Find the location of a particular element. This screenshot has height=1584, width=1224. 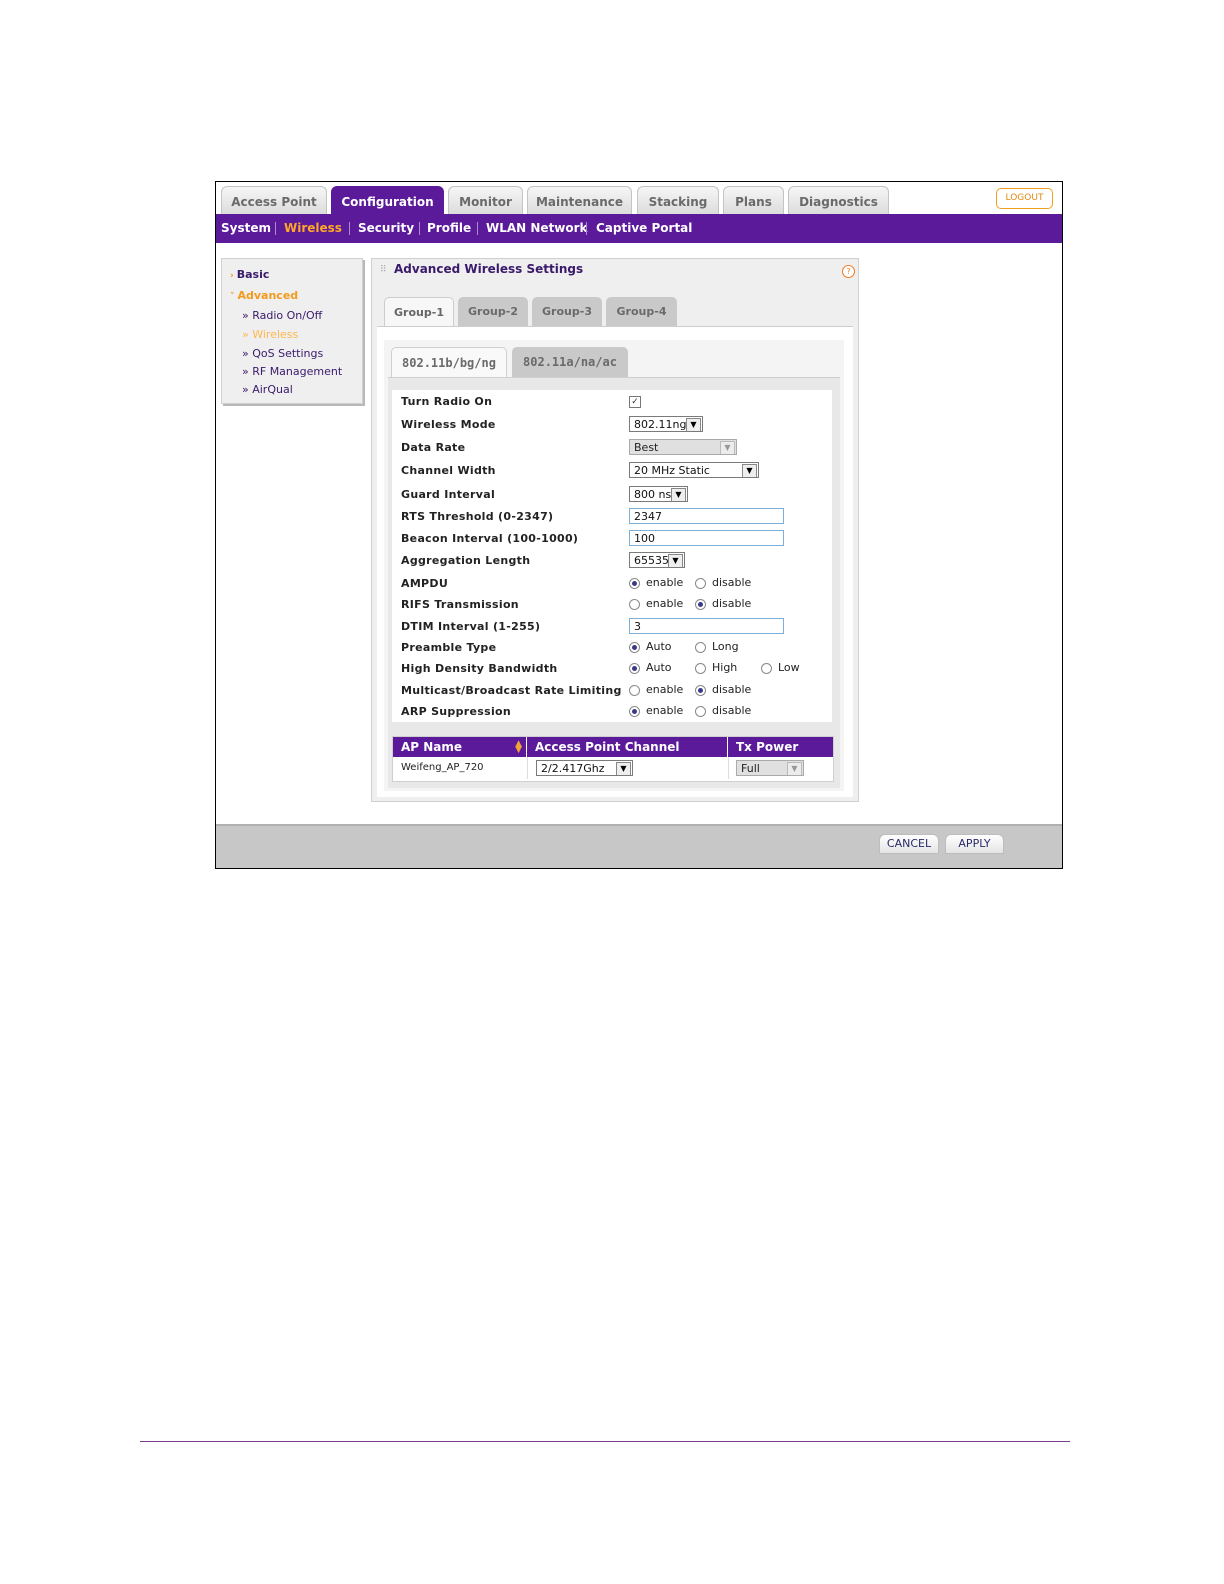

tab-band-anac: 802.11a/na/ac is located at coordinates (570, 362).